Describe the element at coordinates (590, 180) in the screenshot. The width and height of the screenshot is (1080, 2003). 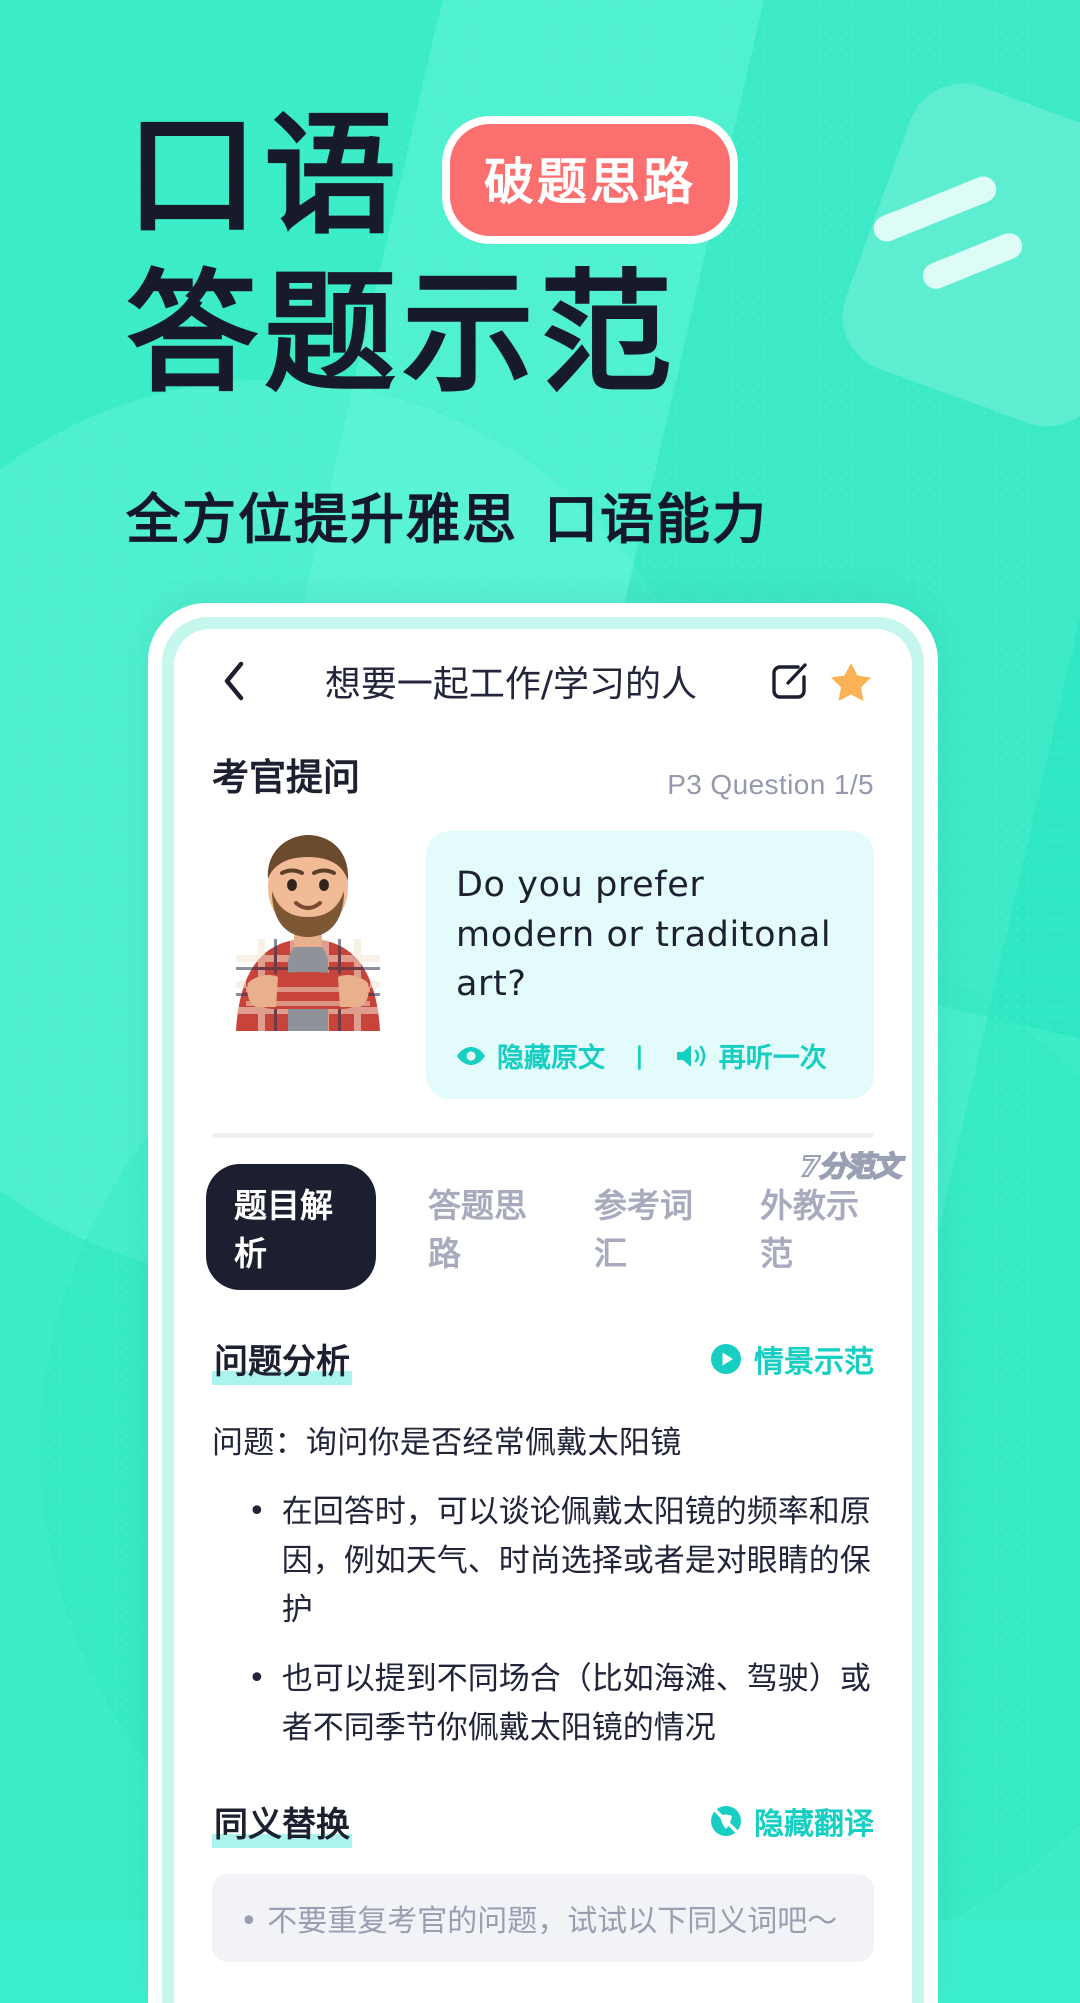
I see `hero-badge: 破题思路` at that location.